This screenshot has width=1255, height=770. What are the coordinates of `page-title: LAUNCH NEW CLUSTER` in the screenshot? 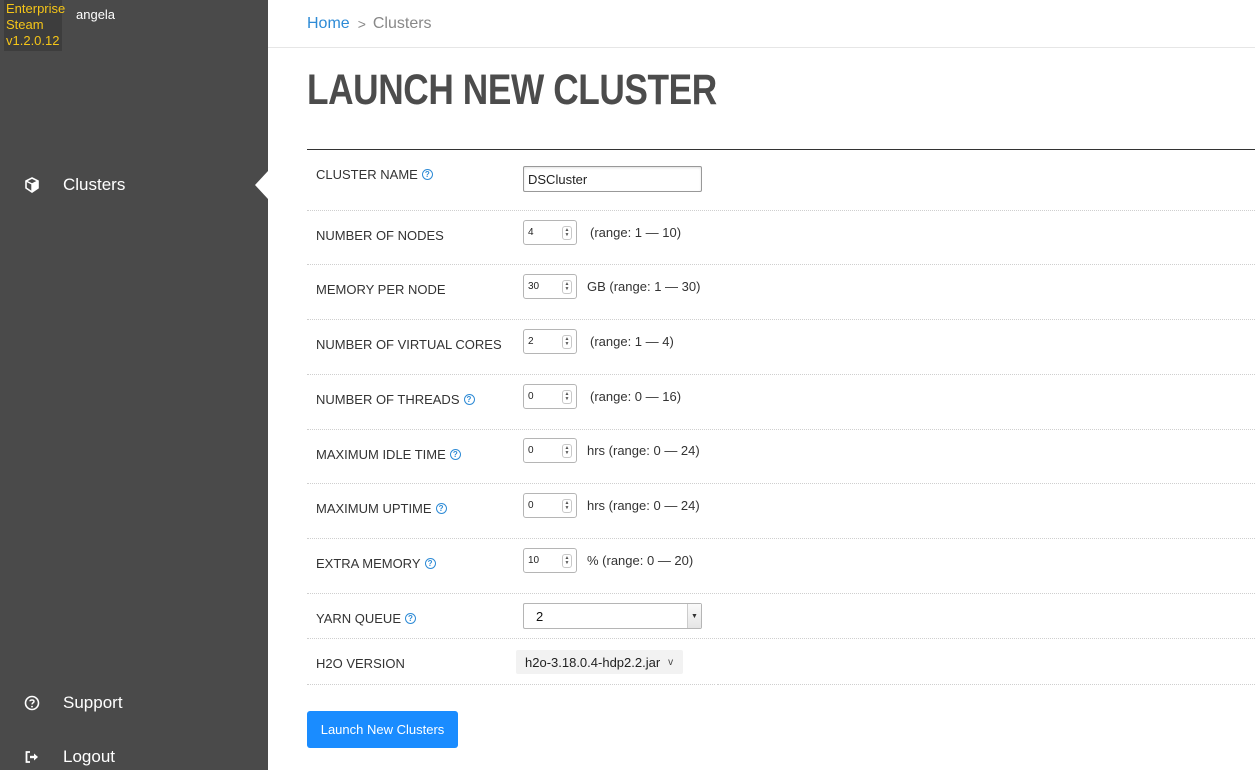 It's located at (512, 90).